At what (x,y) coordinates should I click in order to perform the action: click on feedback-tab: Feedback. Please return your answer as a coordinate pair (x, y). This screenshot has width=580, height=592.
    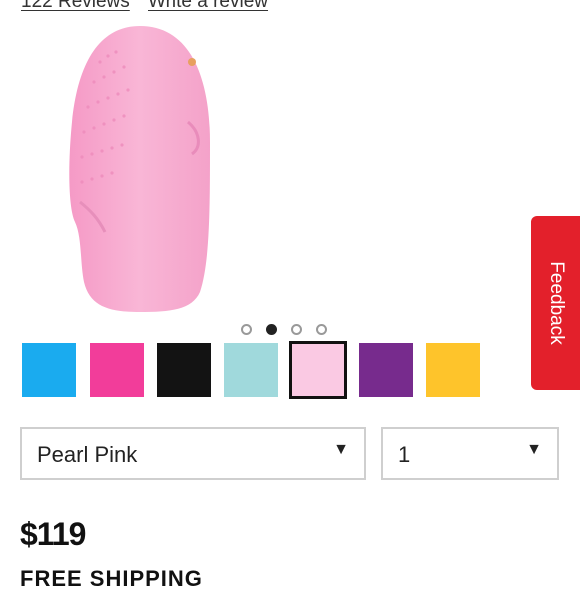
    Looking at the image, I should click on (555, 303).